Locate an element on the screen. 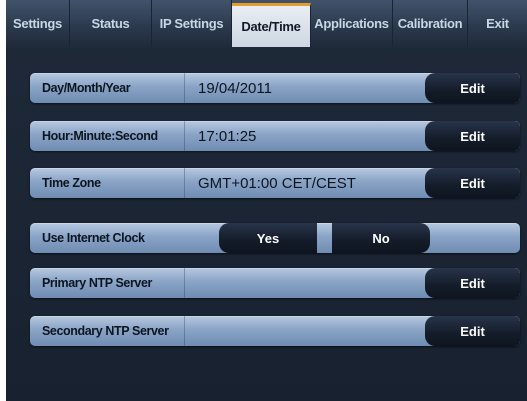 This screenshot has height=401, width=527. tab-calibration: Calibration is located at coordinates (430, 23).